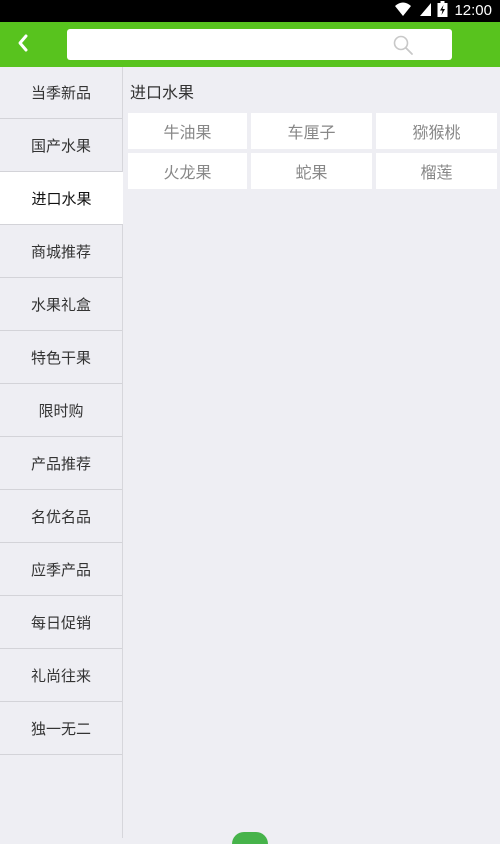 Image resolution: width=500 pixels, height=844 pixels. I want to click on sidebar-item-fruit-gift-box: 水果礼盒, so click(61, 304).